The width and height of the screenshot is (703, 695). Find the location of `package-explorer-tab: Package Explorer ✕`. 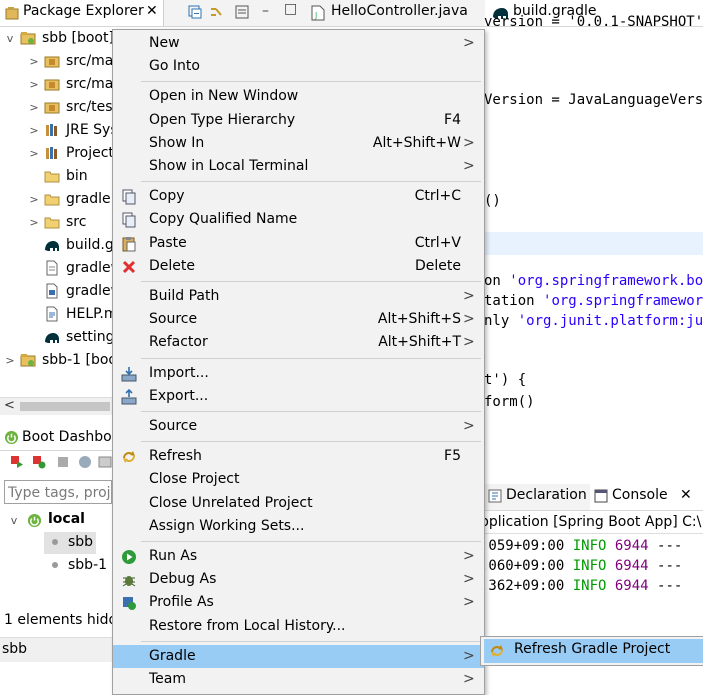

package-explorer-tab: Package Explorer ✕ is located at coordinates (82, 13).